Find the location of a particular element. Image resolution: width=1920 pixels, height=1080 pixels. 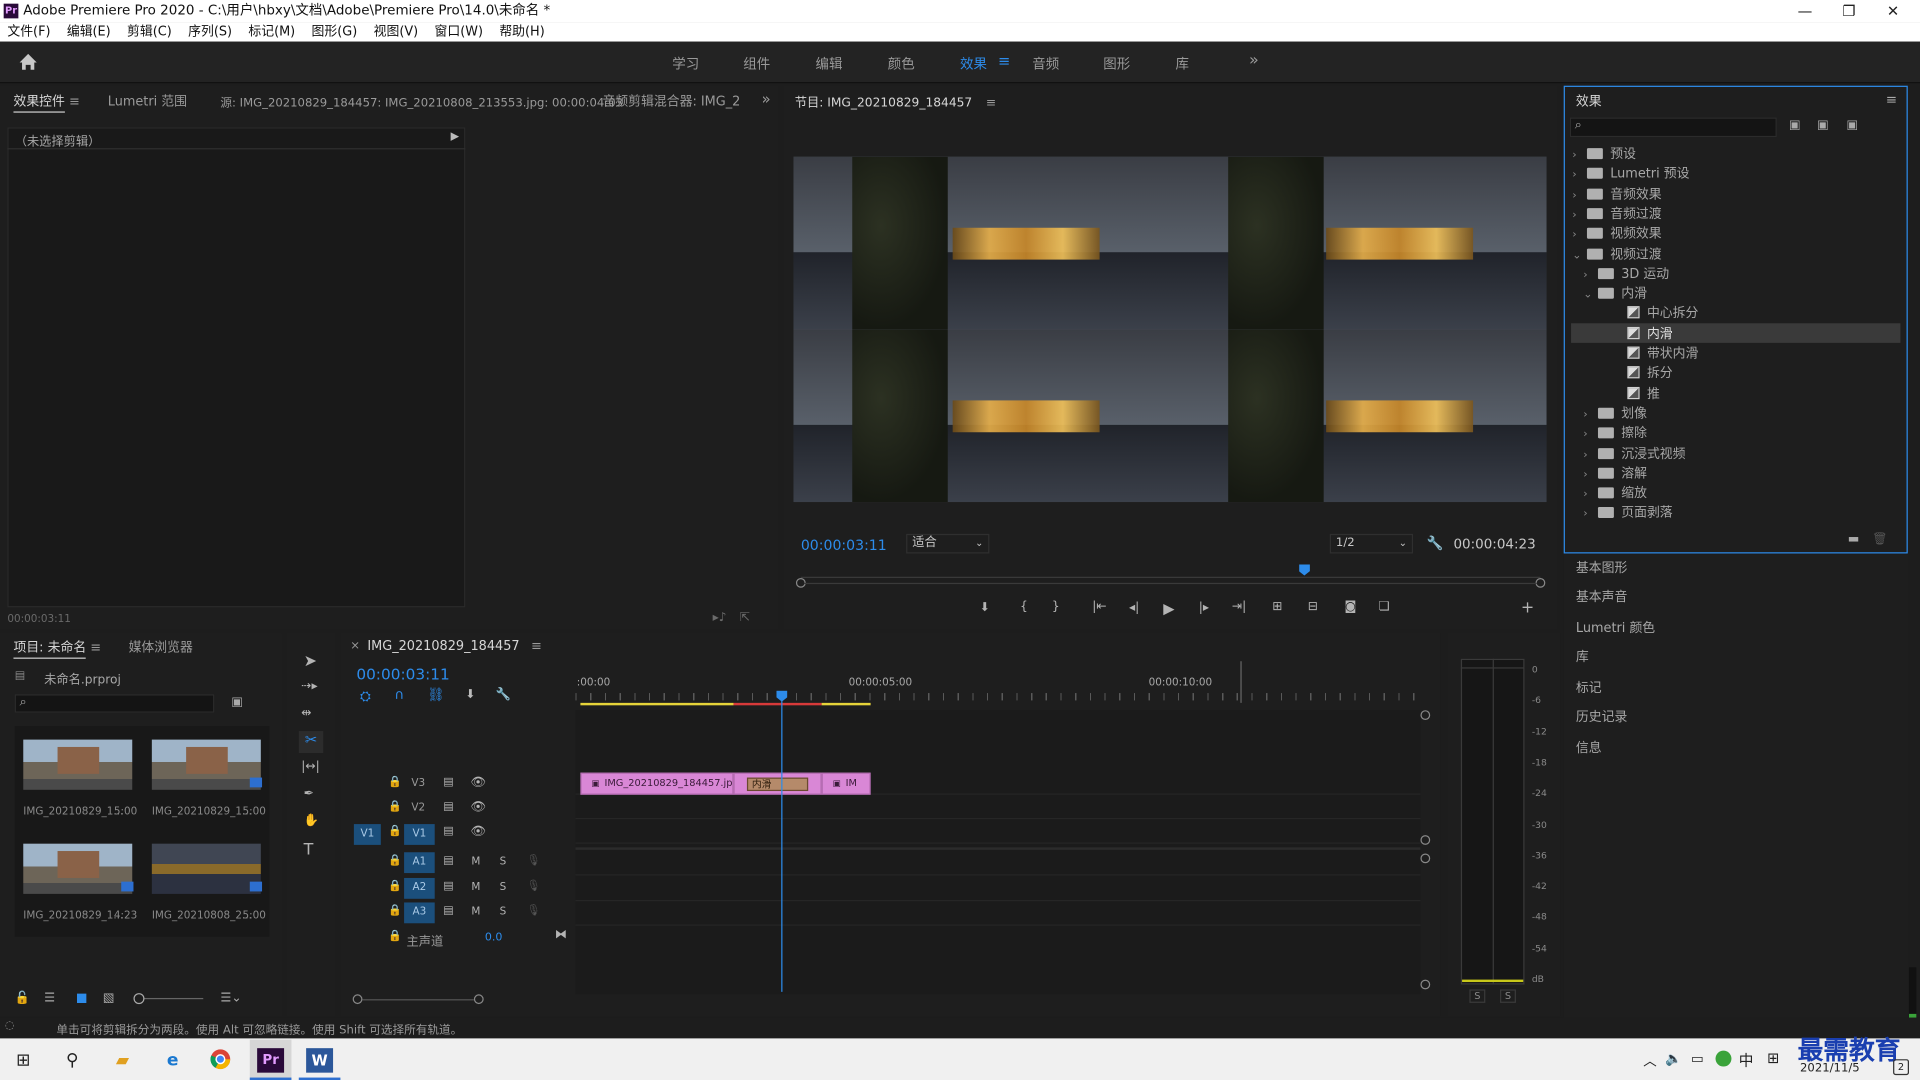

effects-tree-item: › 溶解 is located at coordinates (1615, 473).